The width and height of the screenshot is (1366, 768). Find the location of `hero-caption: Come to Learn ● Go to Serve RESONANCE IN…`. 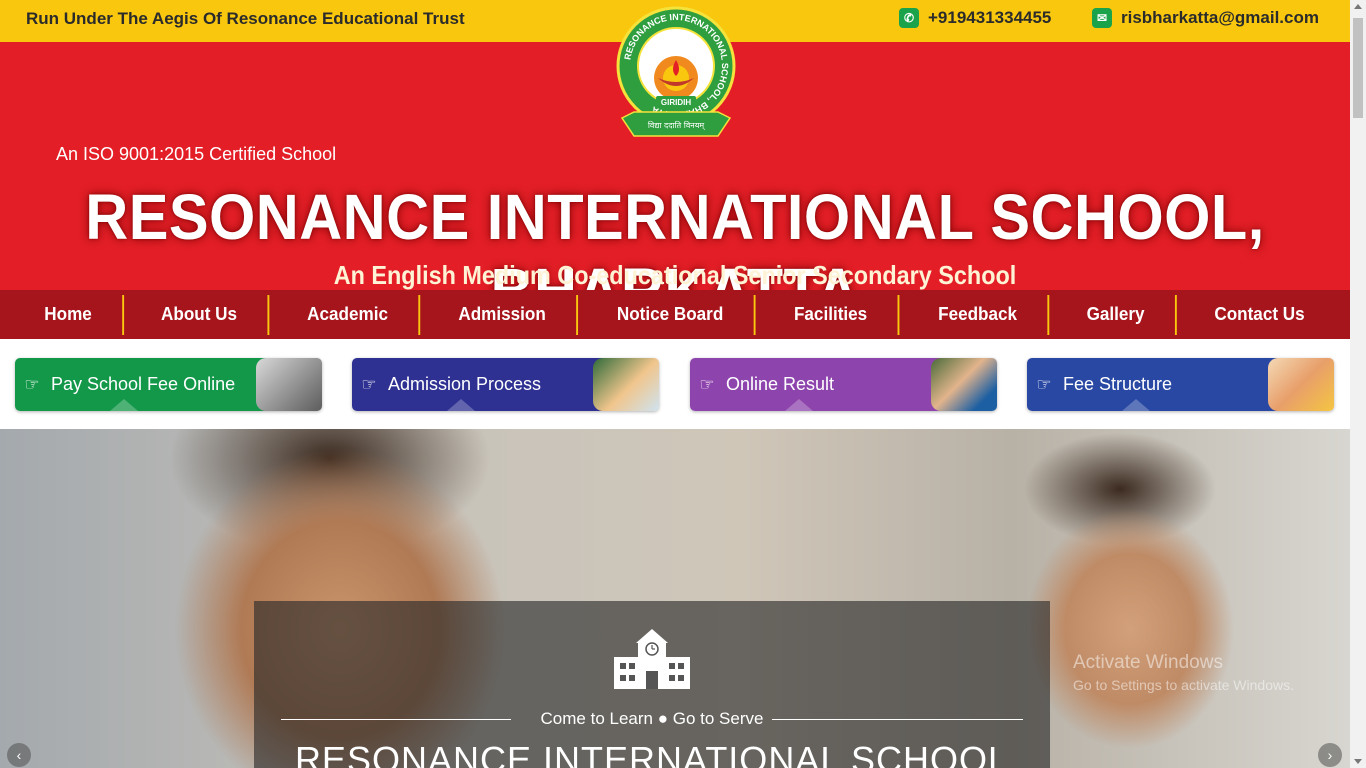

hero-caption: Come to Learn ● Go to Serve RESONANCE IN… is located at coordinates (652, 684).